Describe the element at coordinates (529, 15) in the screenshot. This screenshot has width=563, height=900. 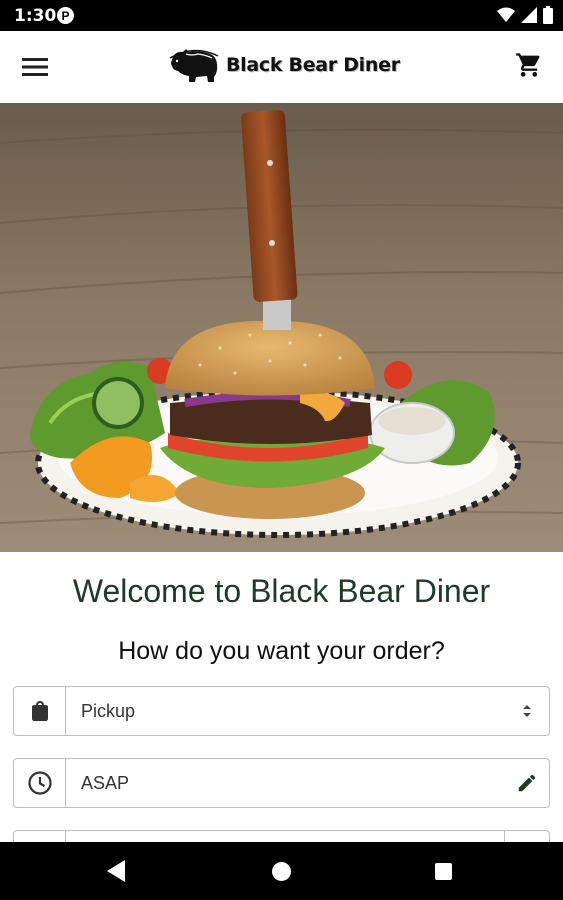
I see `signal-icon` at that location.